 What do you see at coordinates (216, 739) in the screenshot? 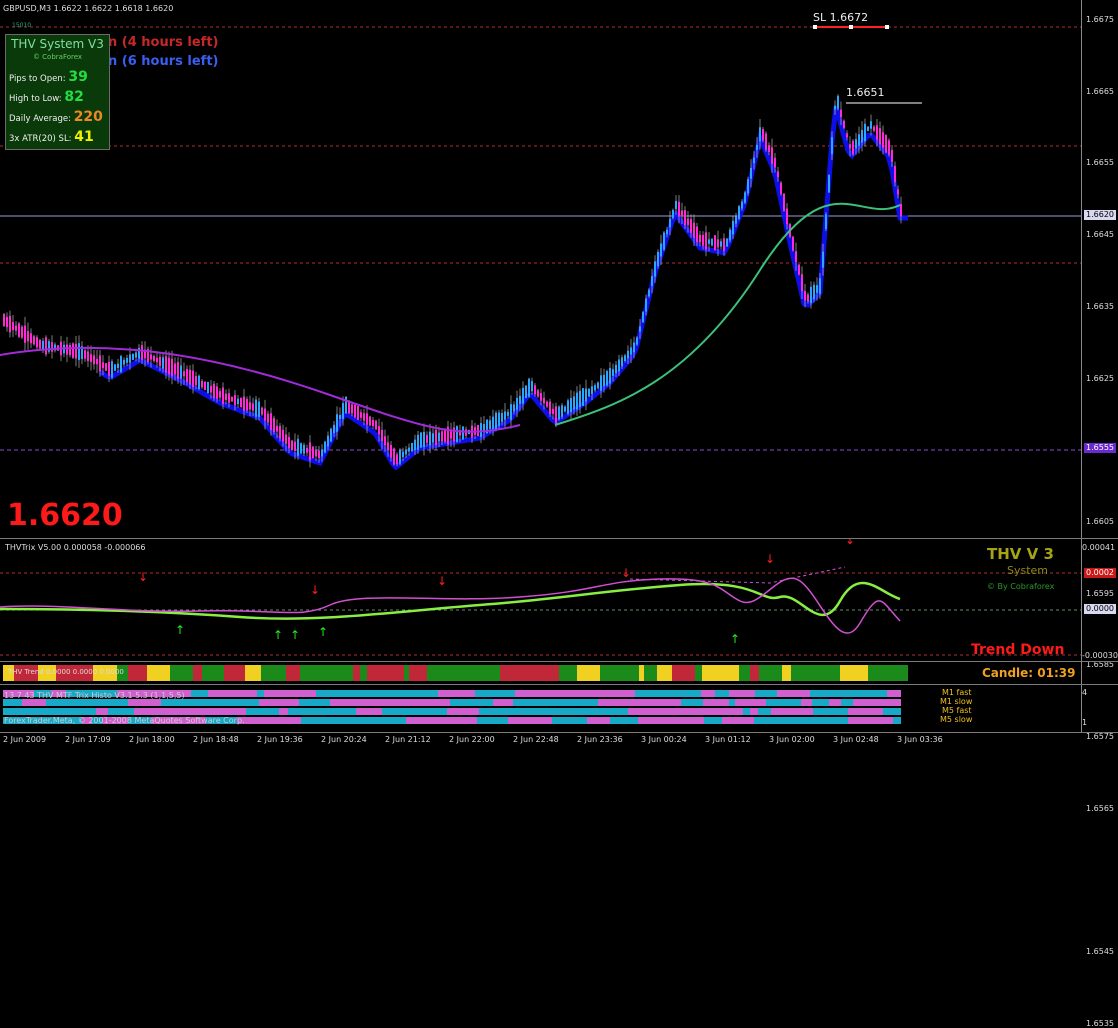
I see `time-axis-label: 2 Jun 18:48` at bounding box center [216, 739].